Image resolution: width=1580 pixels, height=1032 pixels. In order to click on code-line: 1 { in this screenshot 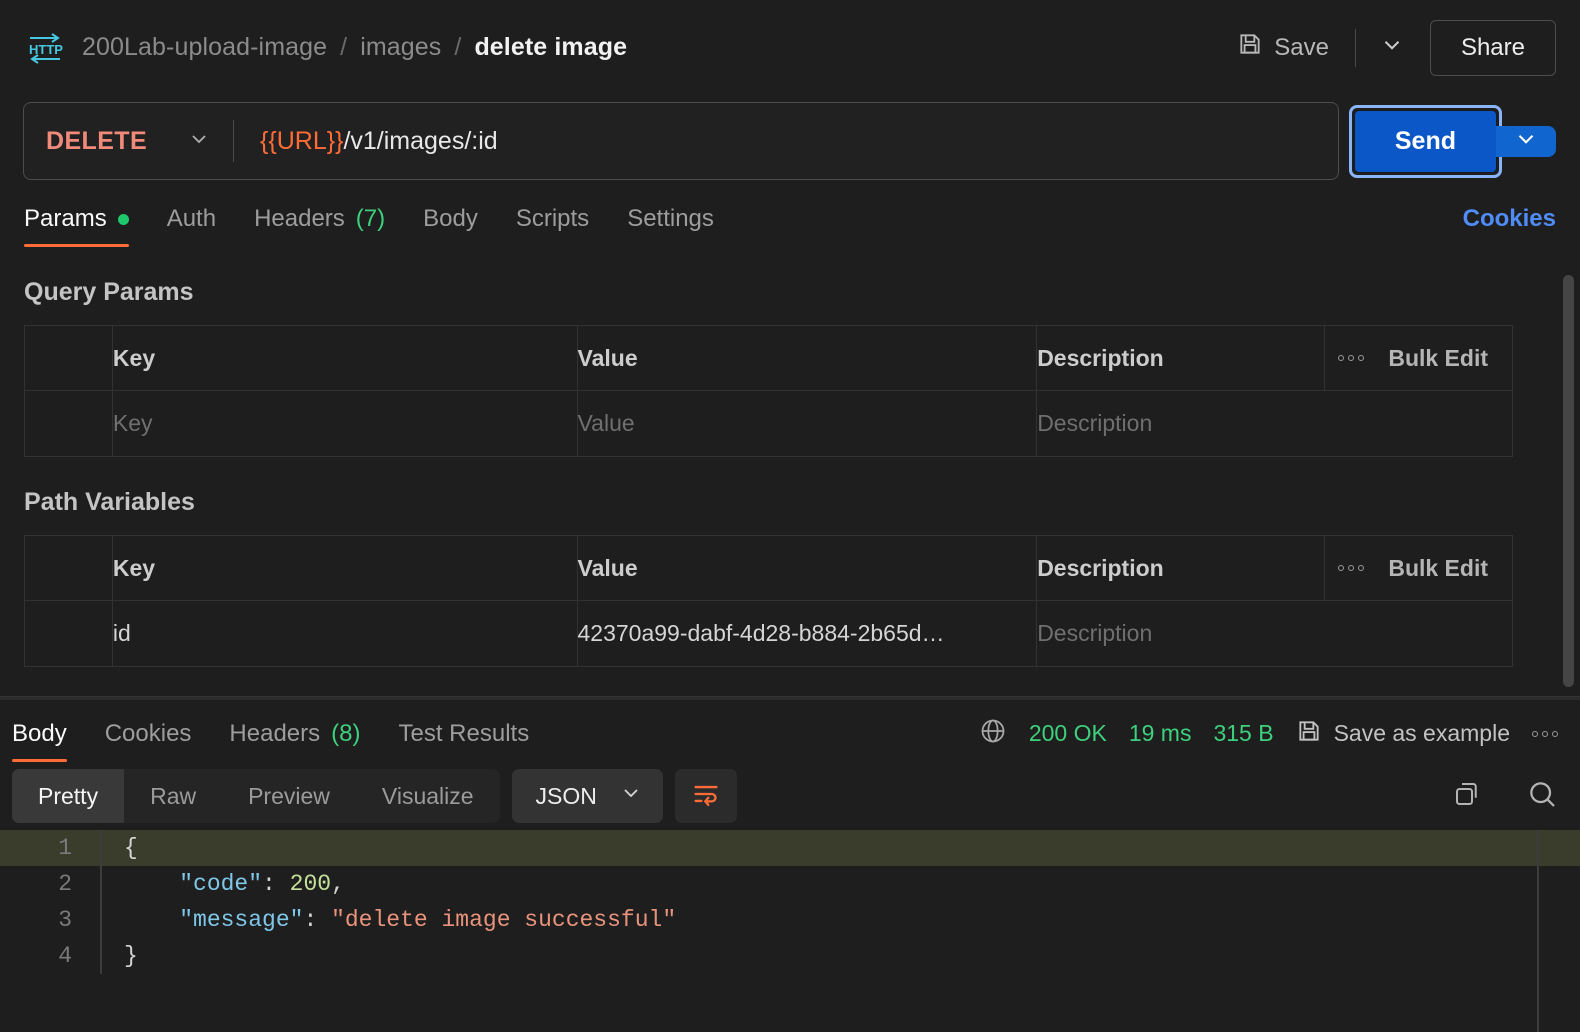, I will do `click(790, 848)`.